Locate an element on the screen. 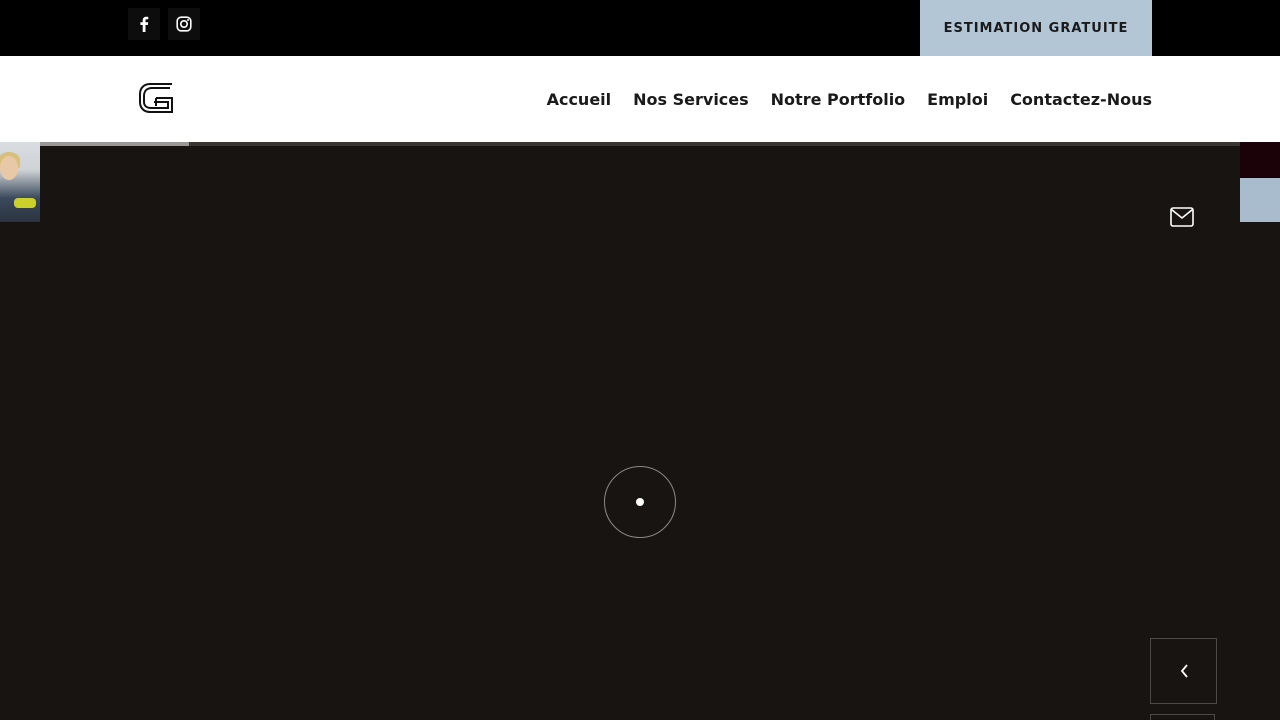 The image size is (1280, 720). facebook-link is located at coordinates (144, 24).